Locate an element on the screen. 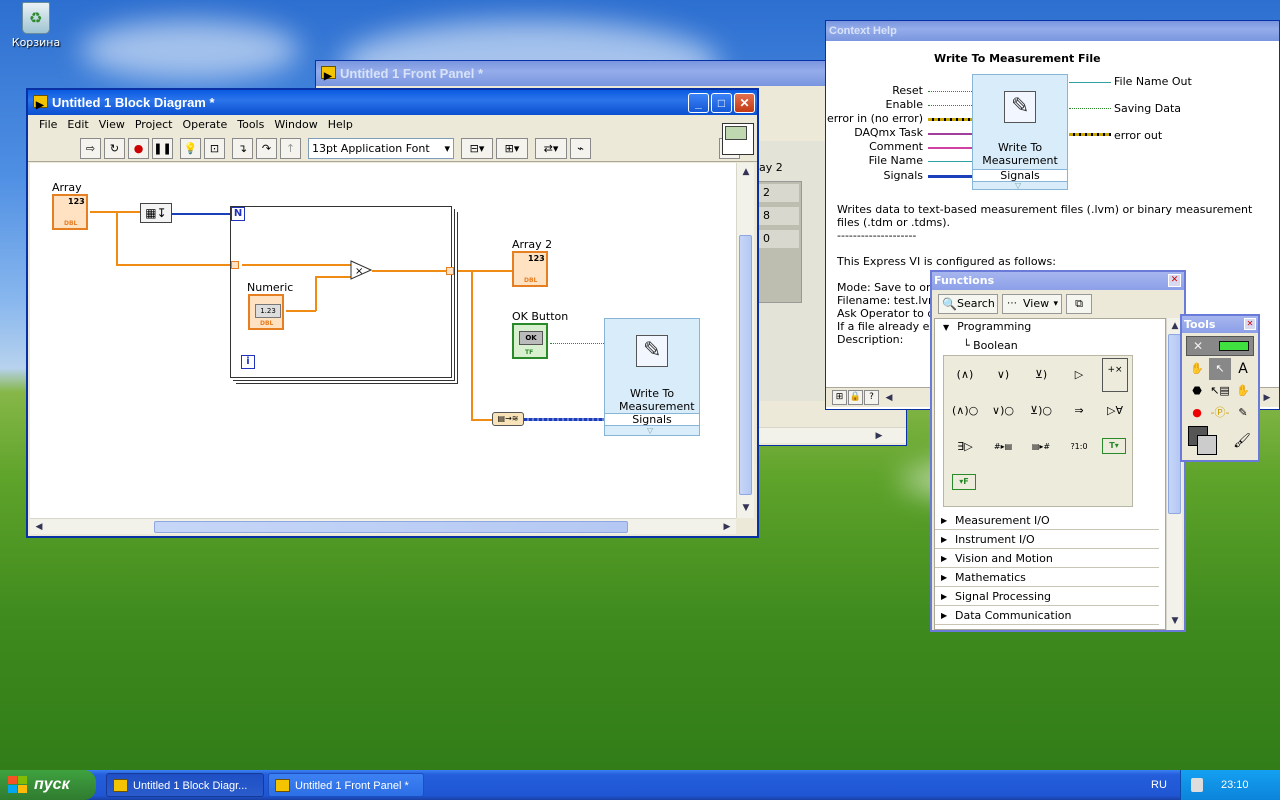 Image resolution: width=1280 pixels, height=800 pixels. highlight-execution-icon: 💡 is located at coordinates (190, 148).